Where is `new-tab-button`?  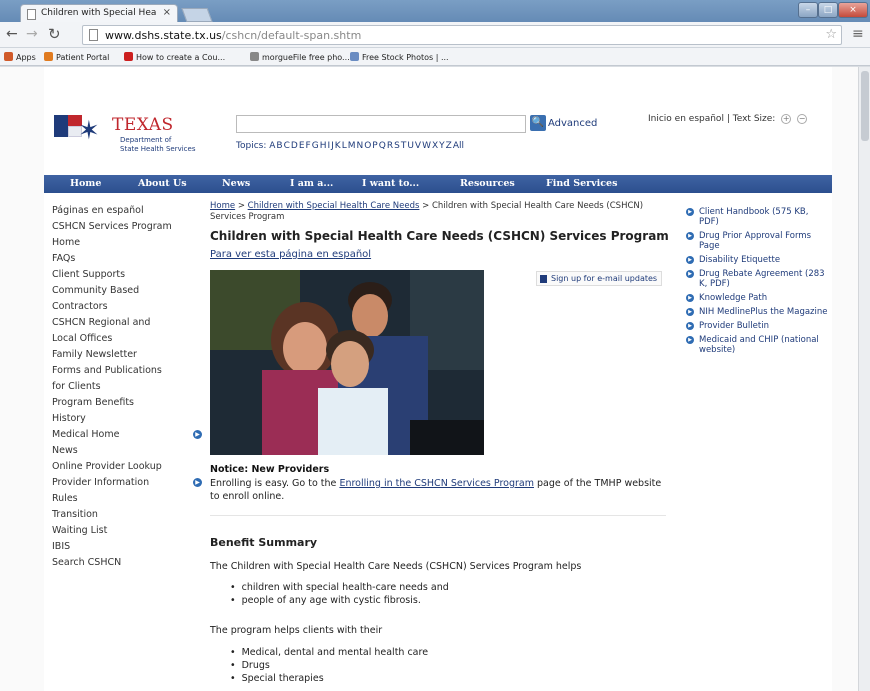
new-tab-button is located at coordinates (197, 15).